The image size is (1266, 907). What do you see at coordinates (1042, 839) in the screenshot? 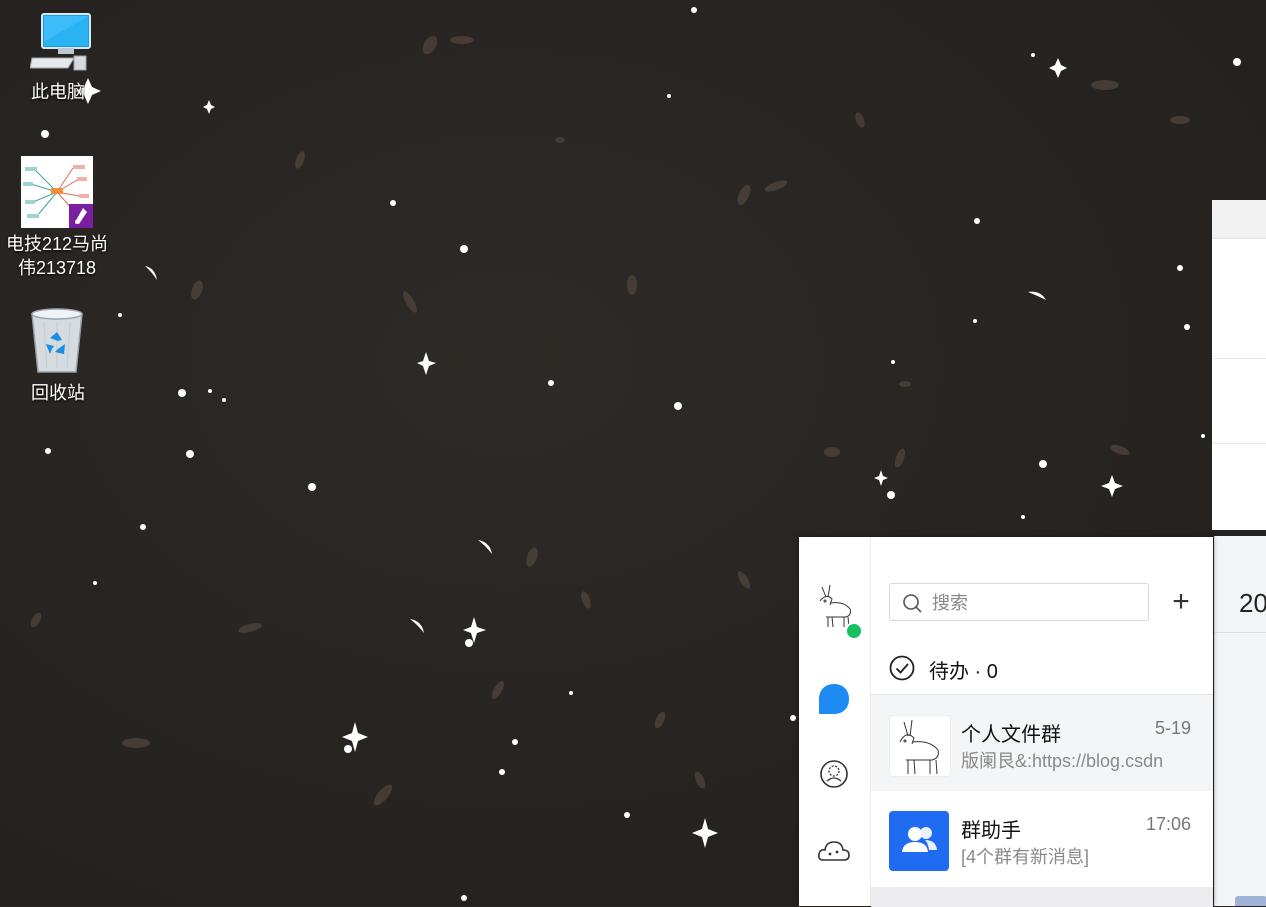
I see `conversation-item: 群助手 17:06 [4个群有新消息]` at bounding box center [1042, 839].